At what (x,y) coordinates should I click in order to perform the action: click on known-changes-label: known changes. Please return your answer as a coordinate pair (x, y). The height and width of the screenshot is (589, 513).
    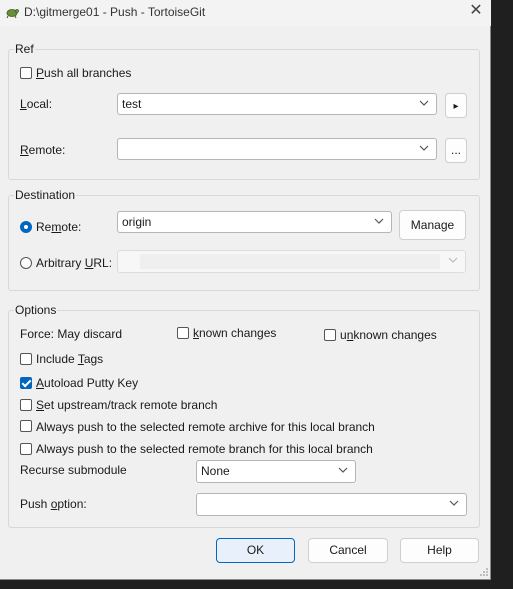
    Looking at the image, I should click on (234, 333).